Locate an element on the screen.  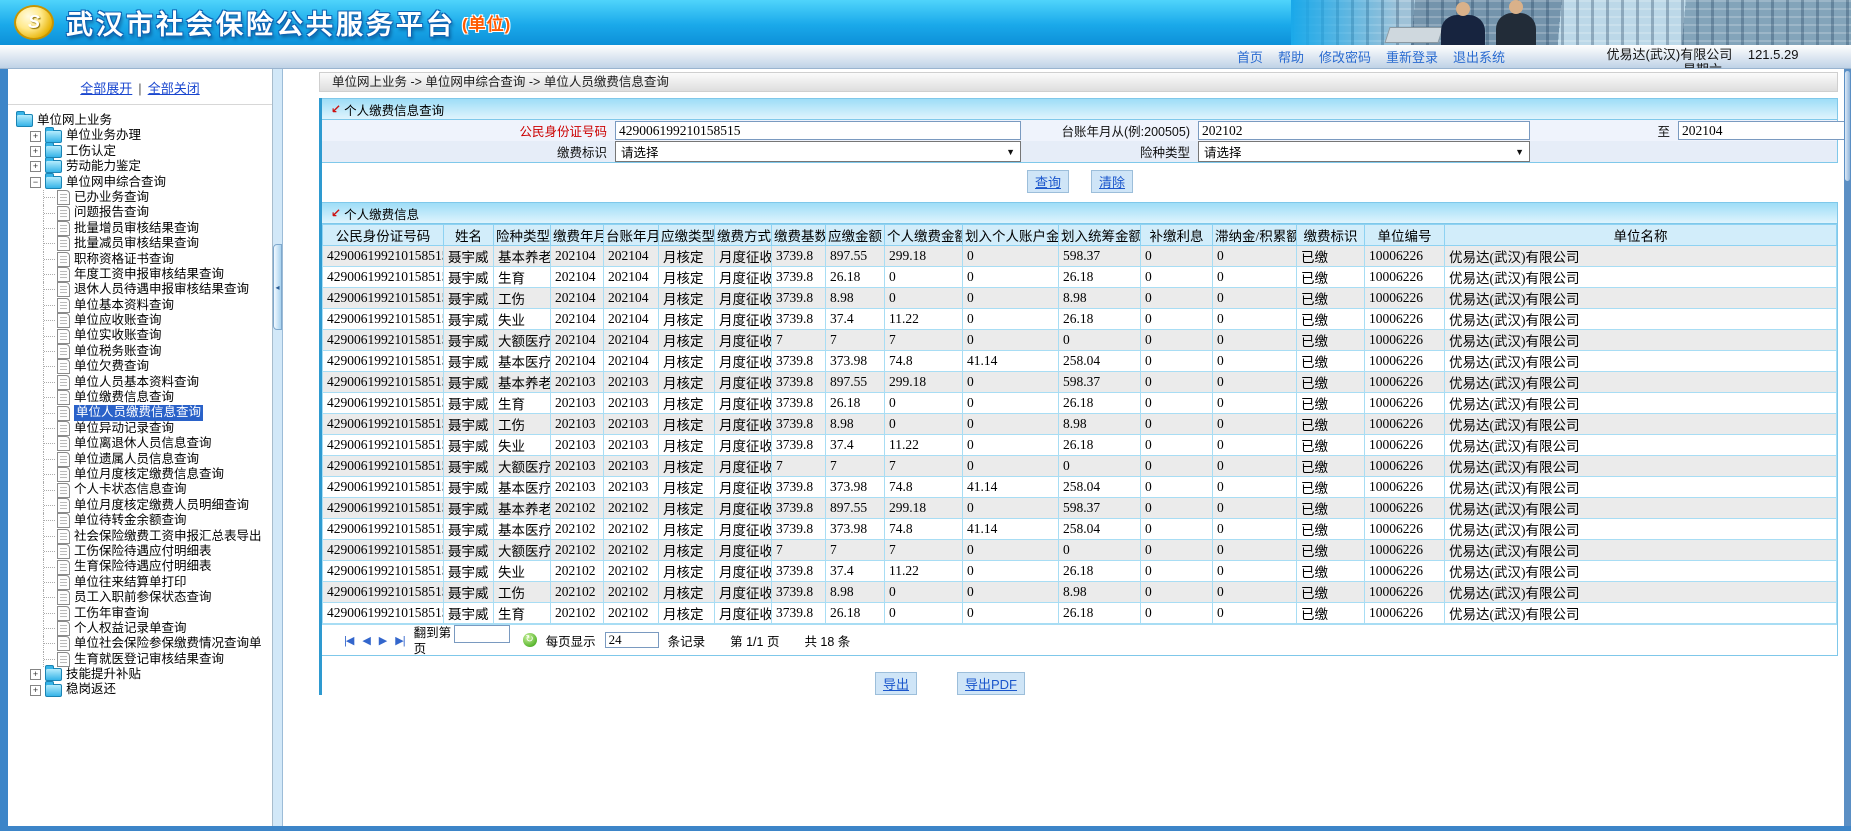
sidebar-item: 年度工资申报审核结果查询 is located at coordinates (156, 274).